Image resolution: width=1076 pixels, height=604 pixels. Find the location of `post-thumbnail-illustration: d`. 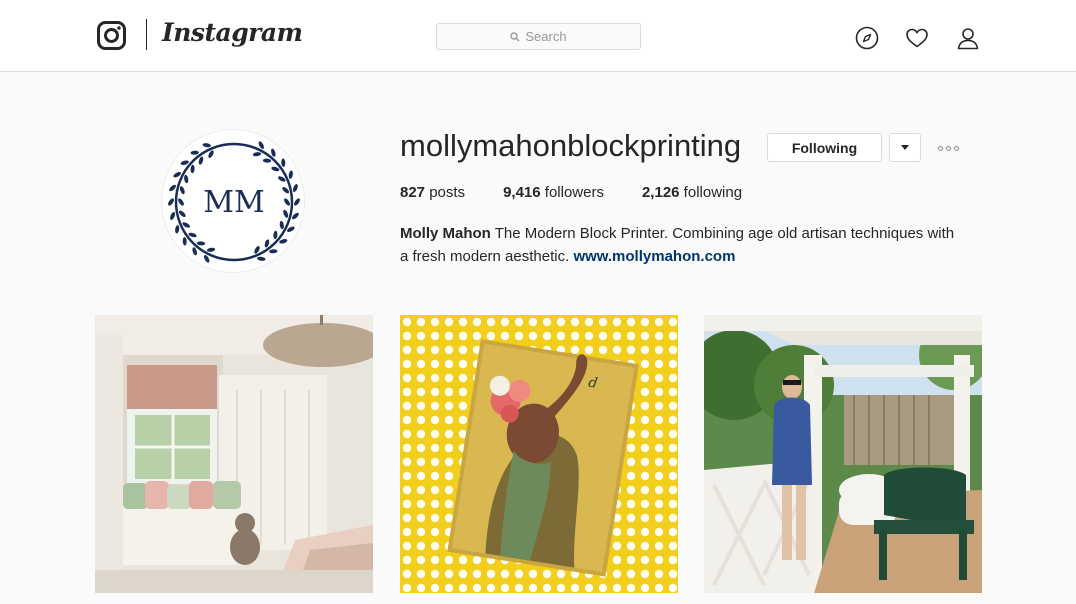

post-thumbnail-illustration: d is located at coordinates (539, 454).